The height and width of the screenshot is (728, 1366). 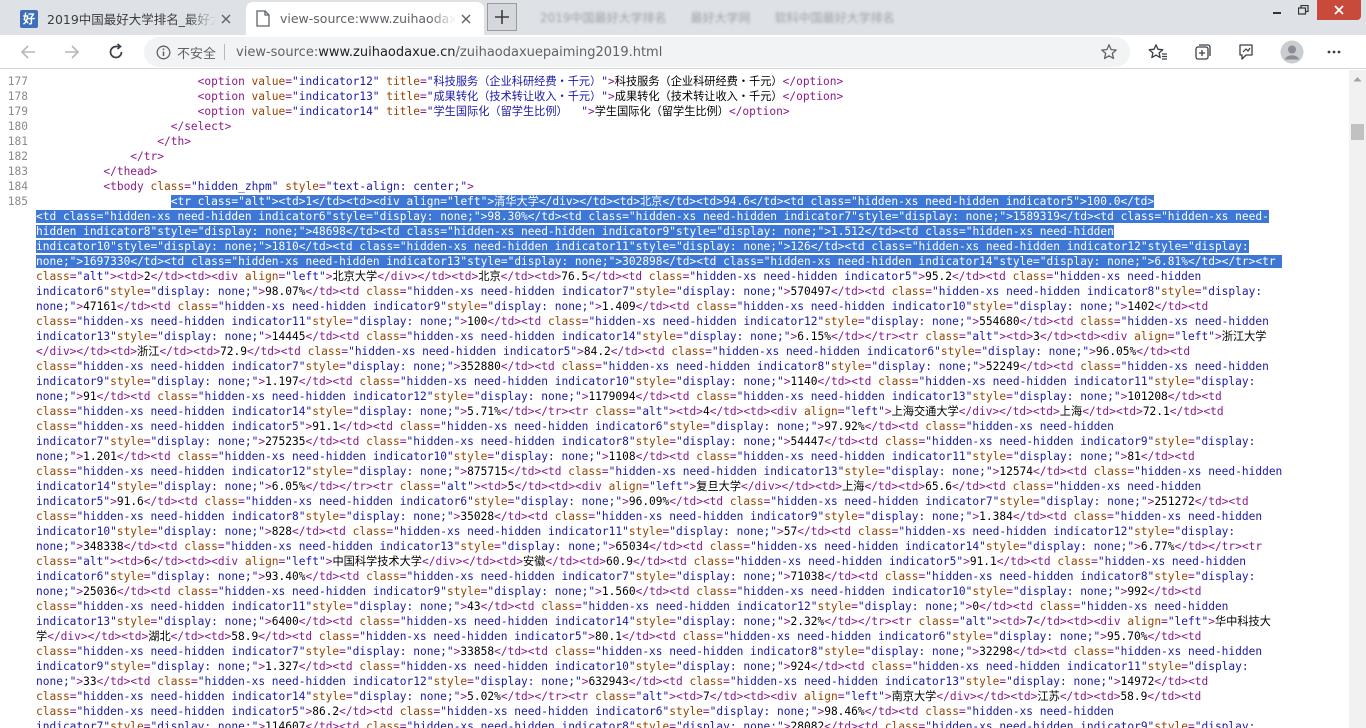 I want to click on security-label: 不安全, so click(x=197, y=54).